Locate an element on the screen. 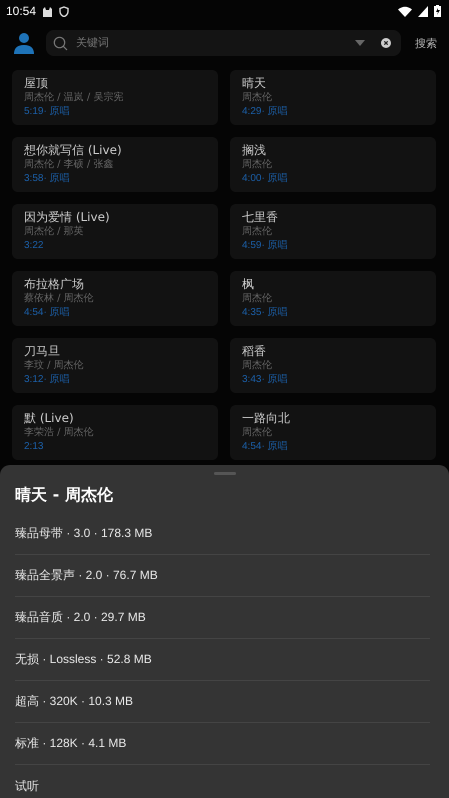  search-bar: 关键词 is located at coordinates (223, 43).